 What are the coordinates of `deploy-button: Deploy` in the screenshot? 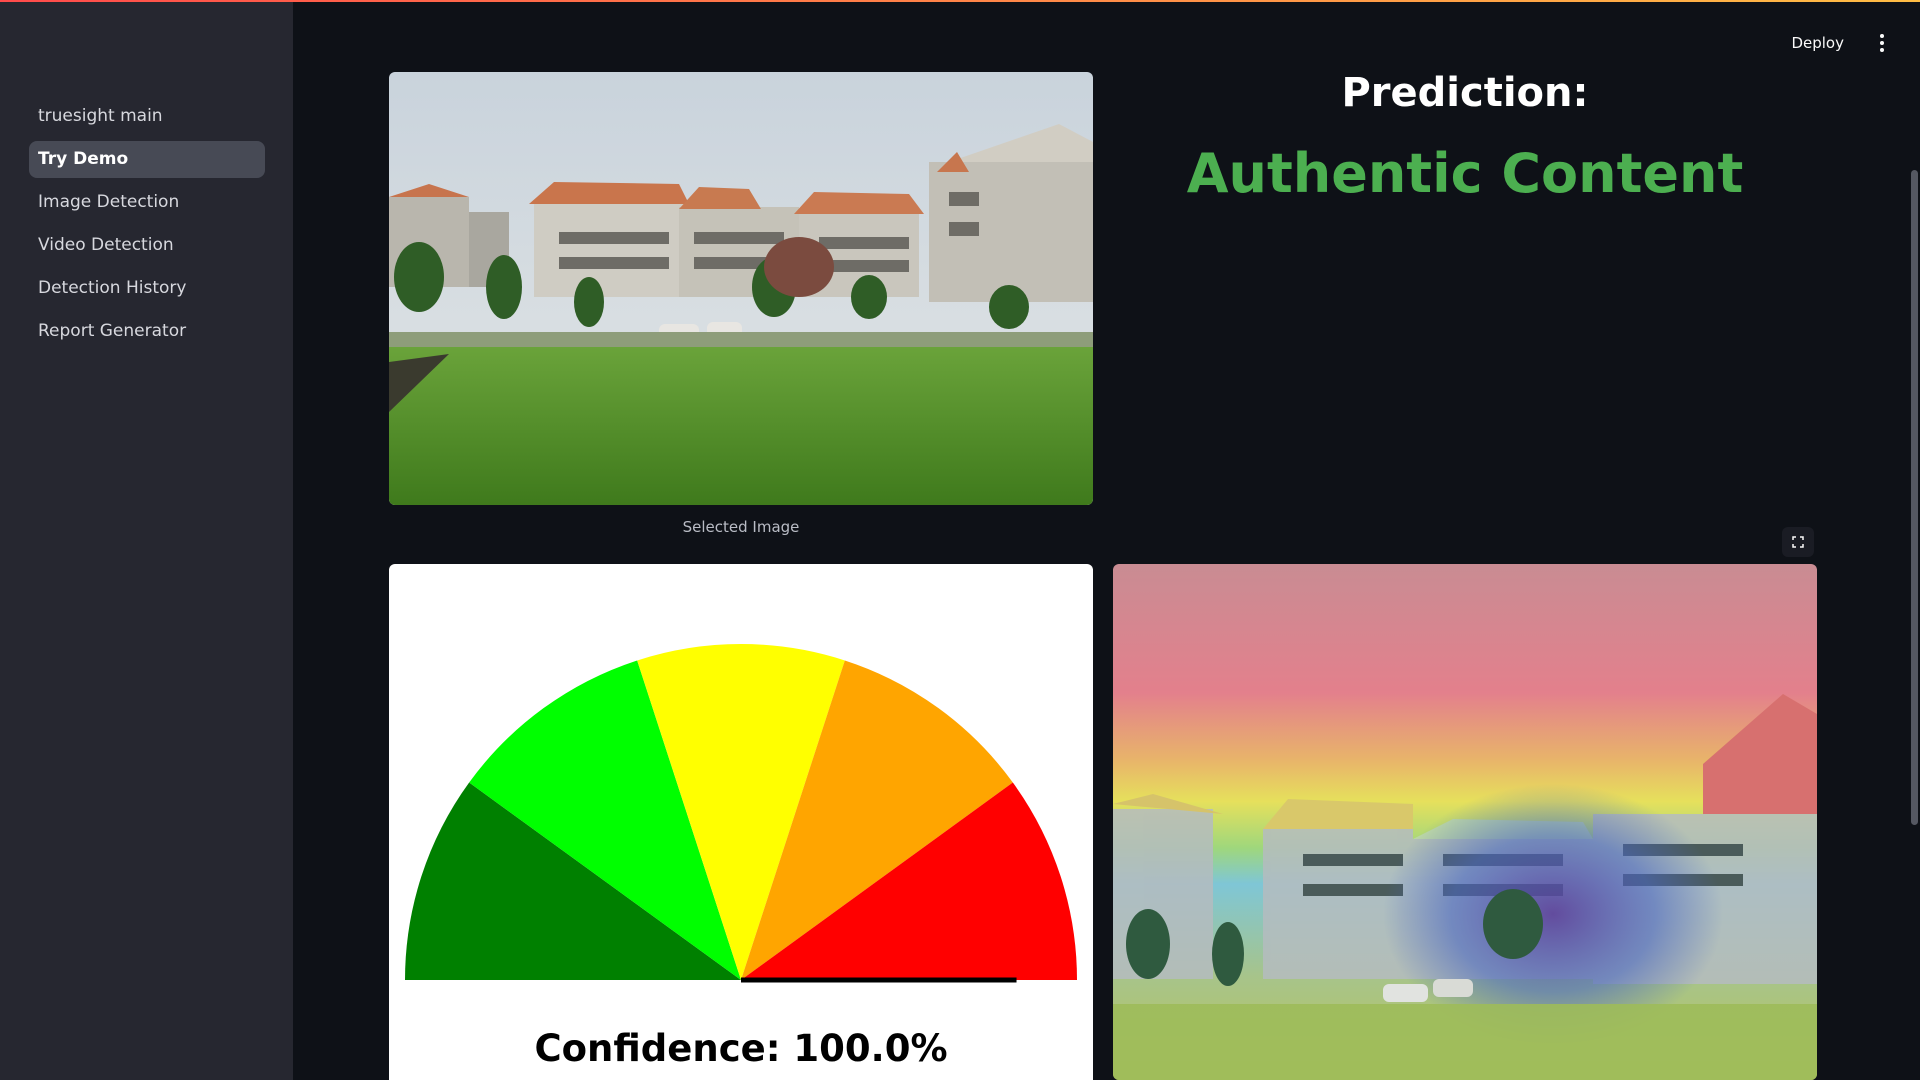 It's located at (1817, 43).